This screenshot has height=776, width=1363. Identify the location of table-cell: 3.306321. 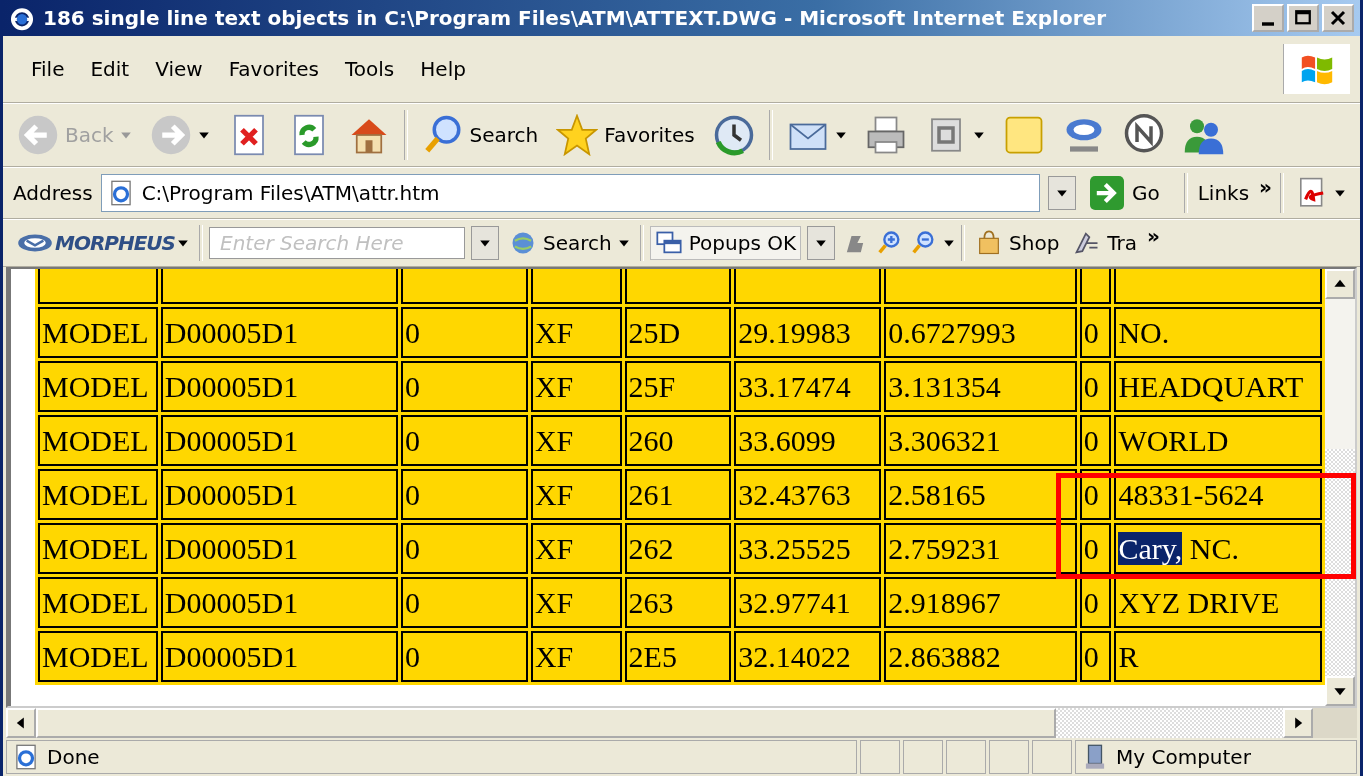
(980, 440).